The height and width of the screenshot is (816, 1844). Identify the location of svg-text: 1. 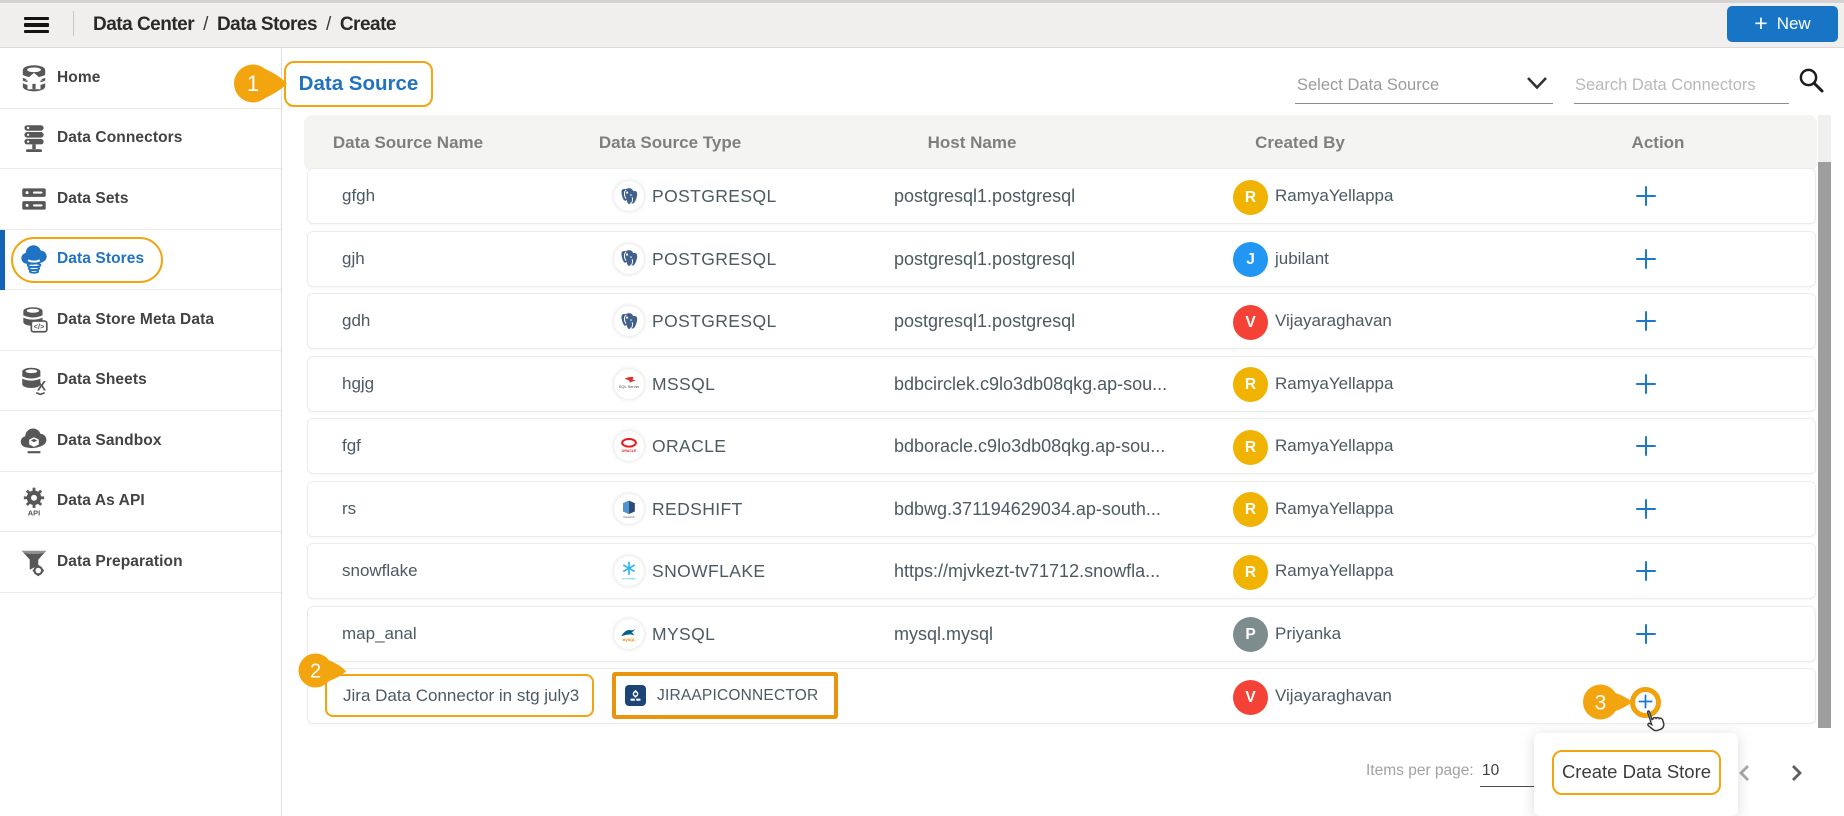
(253, 83).